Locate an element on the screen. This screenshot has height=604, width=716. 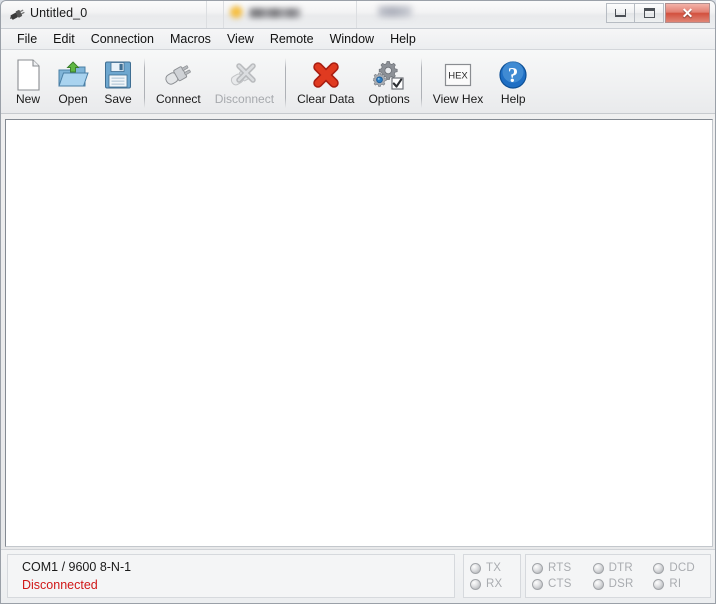
led-dtr: DTR is located at coordinates (618, 568).